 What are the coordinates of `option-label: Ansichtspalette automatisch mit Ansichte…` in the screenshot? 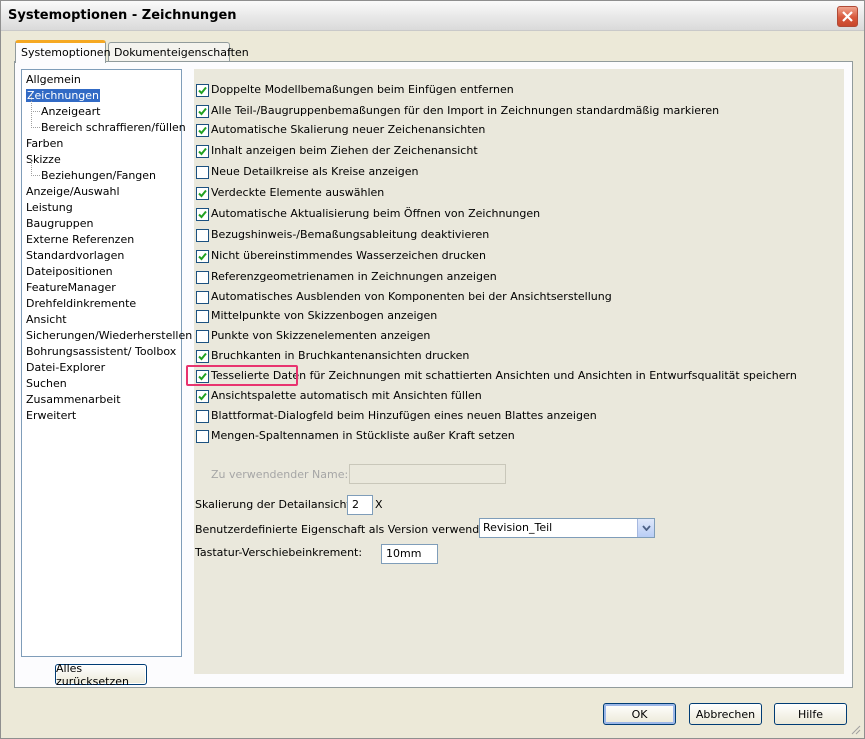 It's located at (346, 395).